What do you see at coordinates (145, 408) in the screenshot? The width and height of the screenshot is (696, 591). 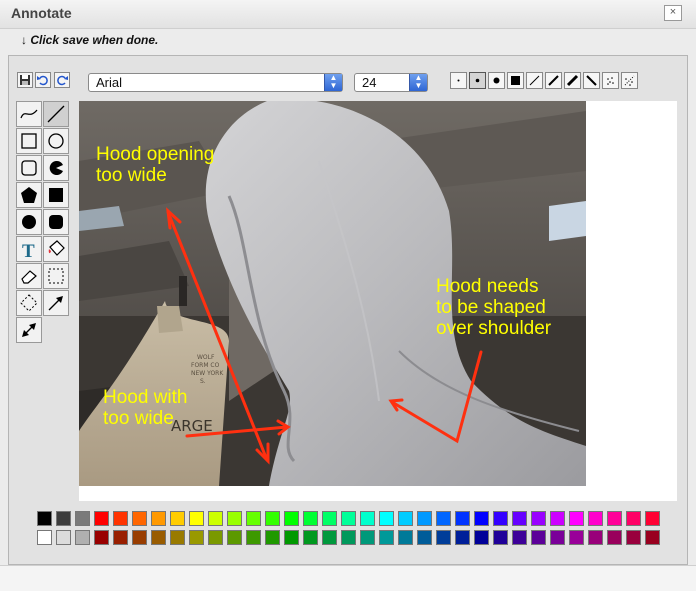 I see `annotation-hood-with: Hood with too wide` at bounding box center [145, 408].